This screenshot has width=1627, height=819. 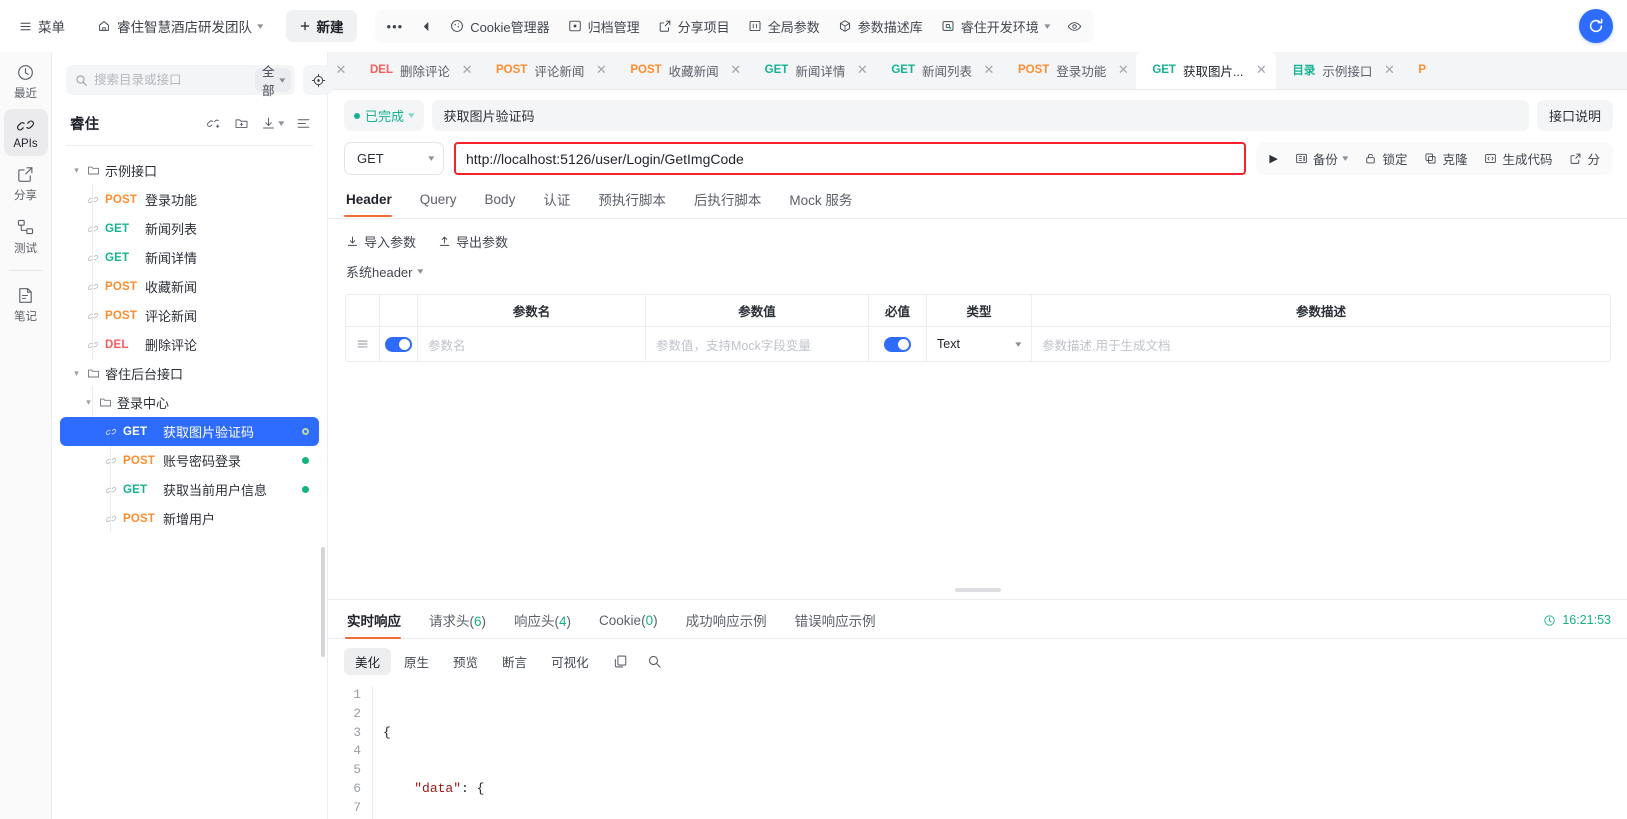 I want to click on method-select: GET ▾, so click(x=394, y=158).